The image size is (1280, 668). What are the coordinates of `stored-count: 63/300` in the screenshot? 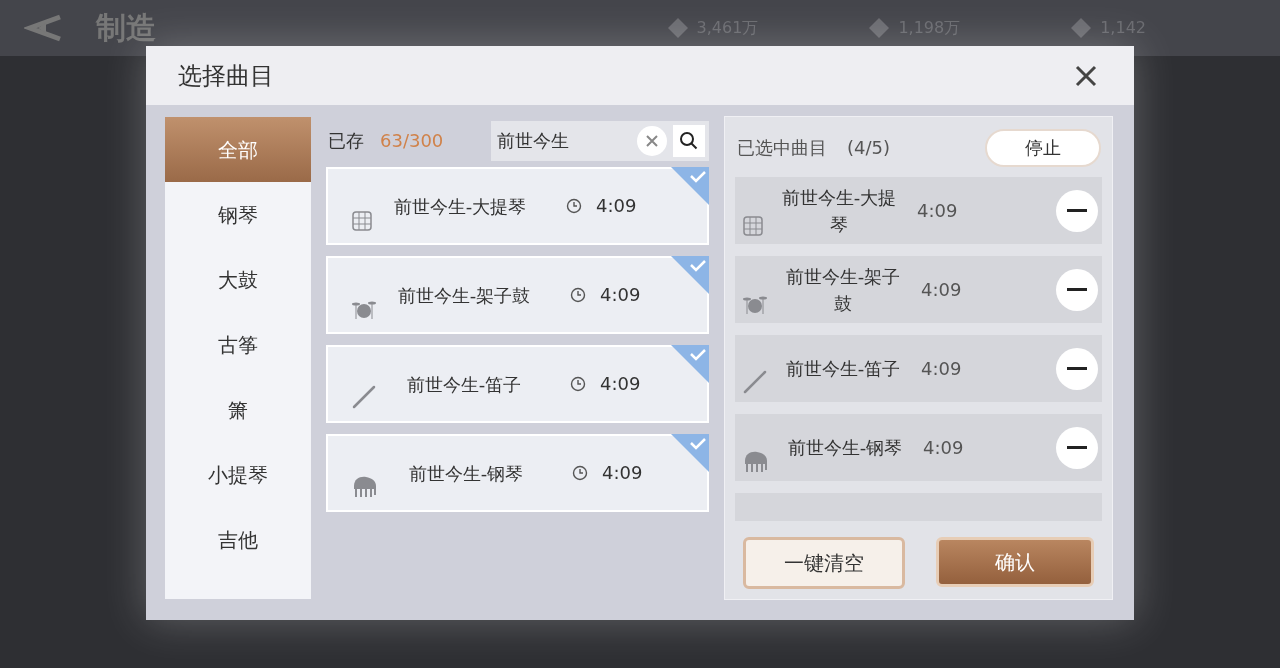 It's located at (412, 141).